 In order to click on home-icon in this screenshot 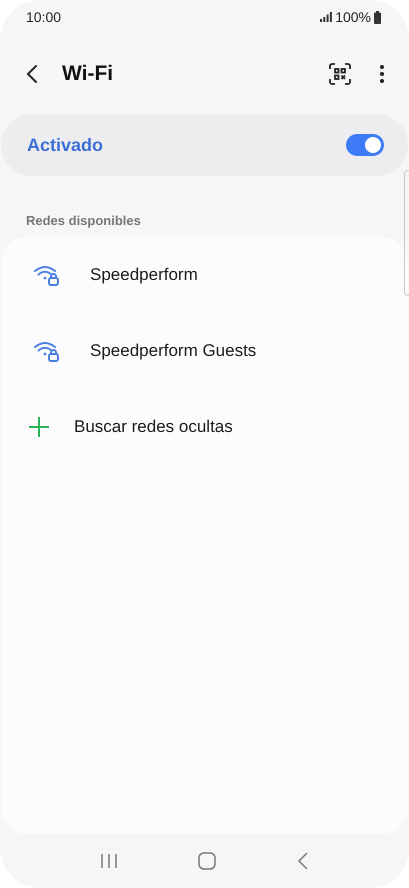, I will do `click(207, 861)`.